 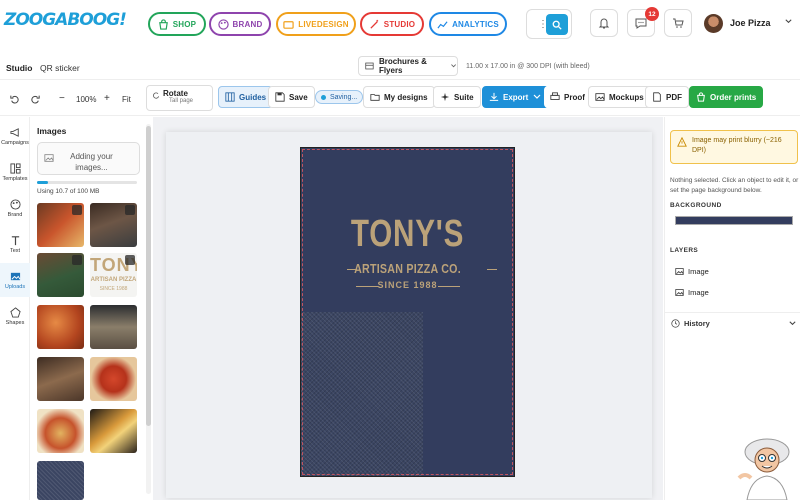 I want to click on rail-campaigns: Campaigns, so click(x=15, y=136).